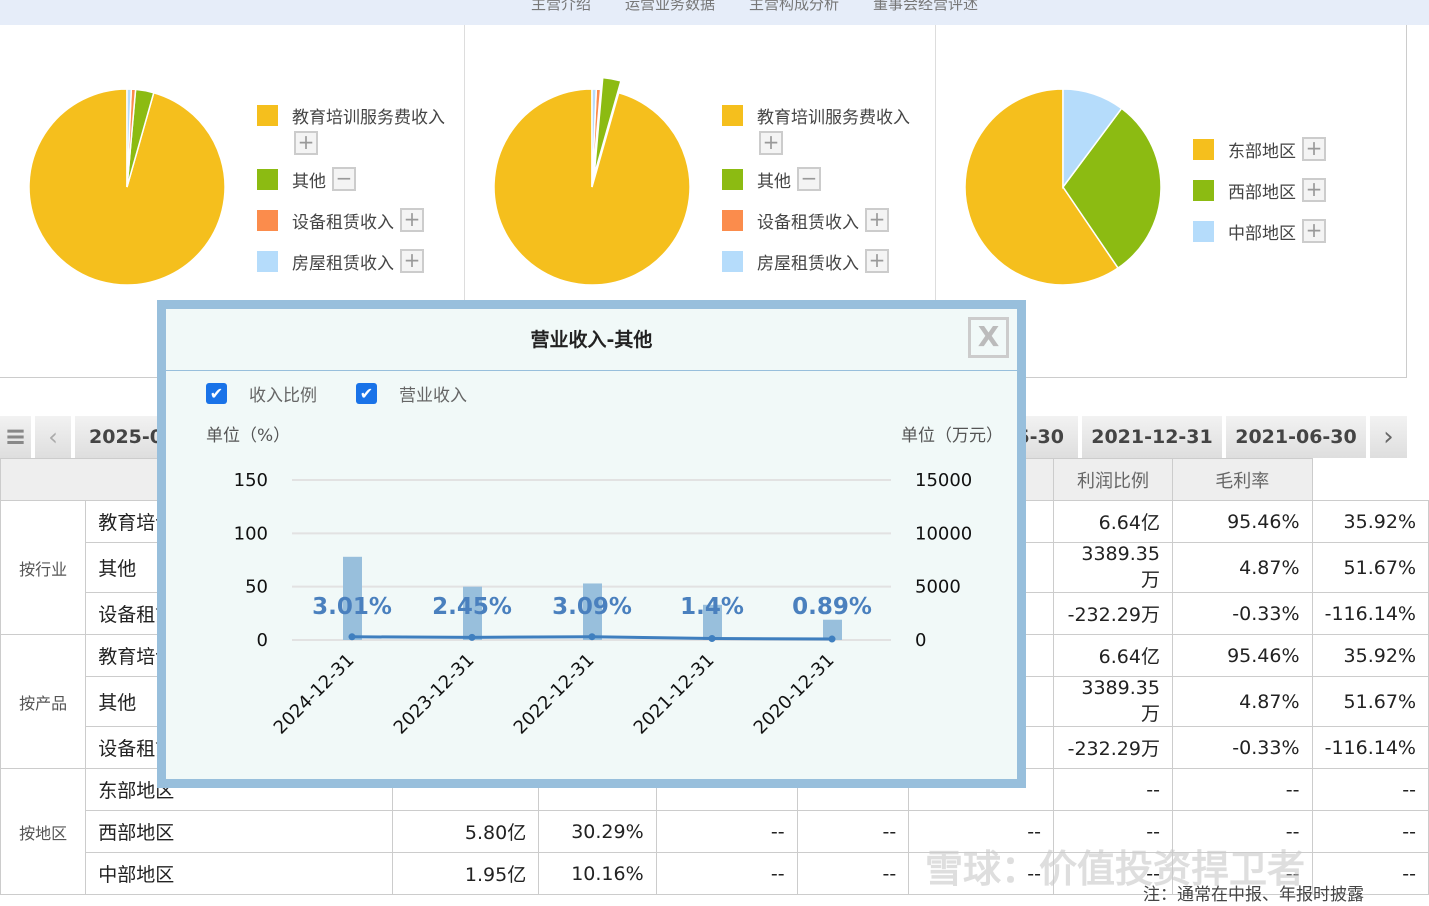 This screenshot has width=1429, height=906. I want to click on cell: 1.95亿, so click(466, 873).